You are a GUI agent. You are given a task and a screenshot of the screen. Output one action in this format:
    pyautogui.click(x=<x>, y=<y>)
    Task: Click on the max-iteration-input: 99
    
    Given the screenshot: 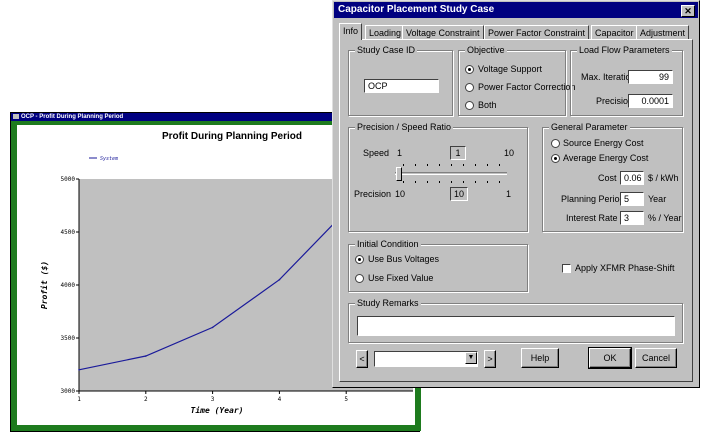 What is the action you would take?
    pyautogui.click(x=650, y=77)
    